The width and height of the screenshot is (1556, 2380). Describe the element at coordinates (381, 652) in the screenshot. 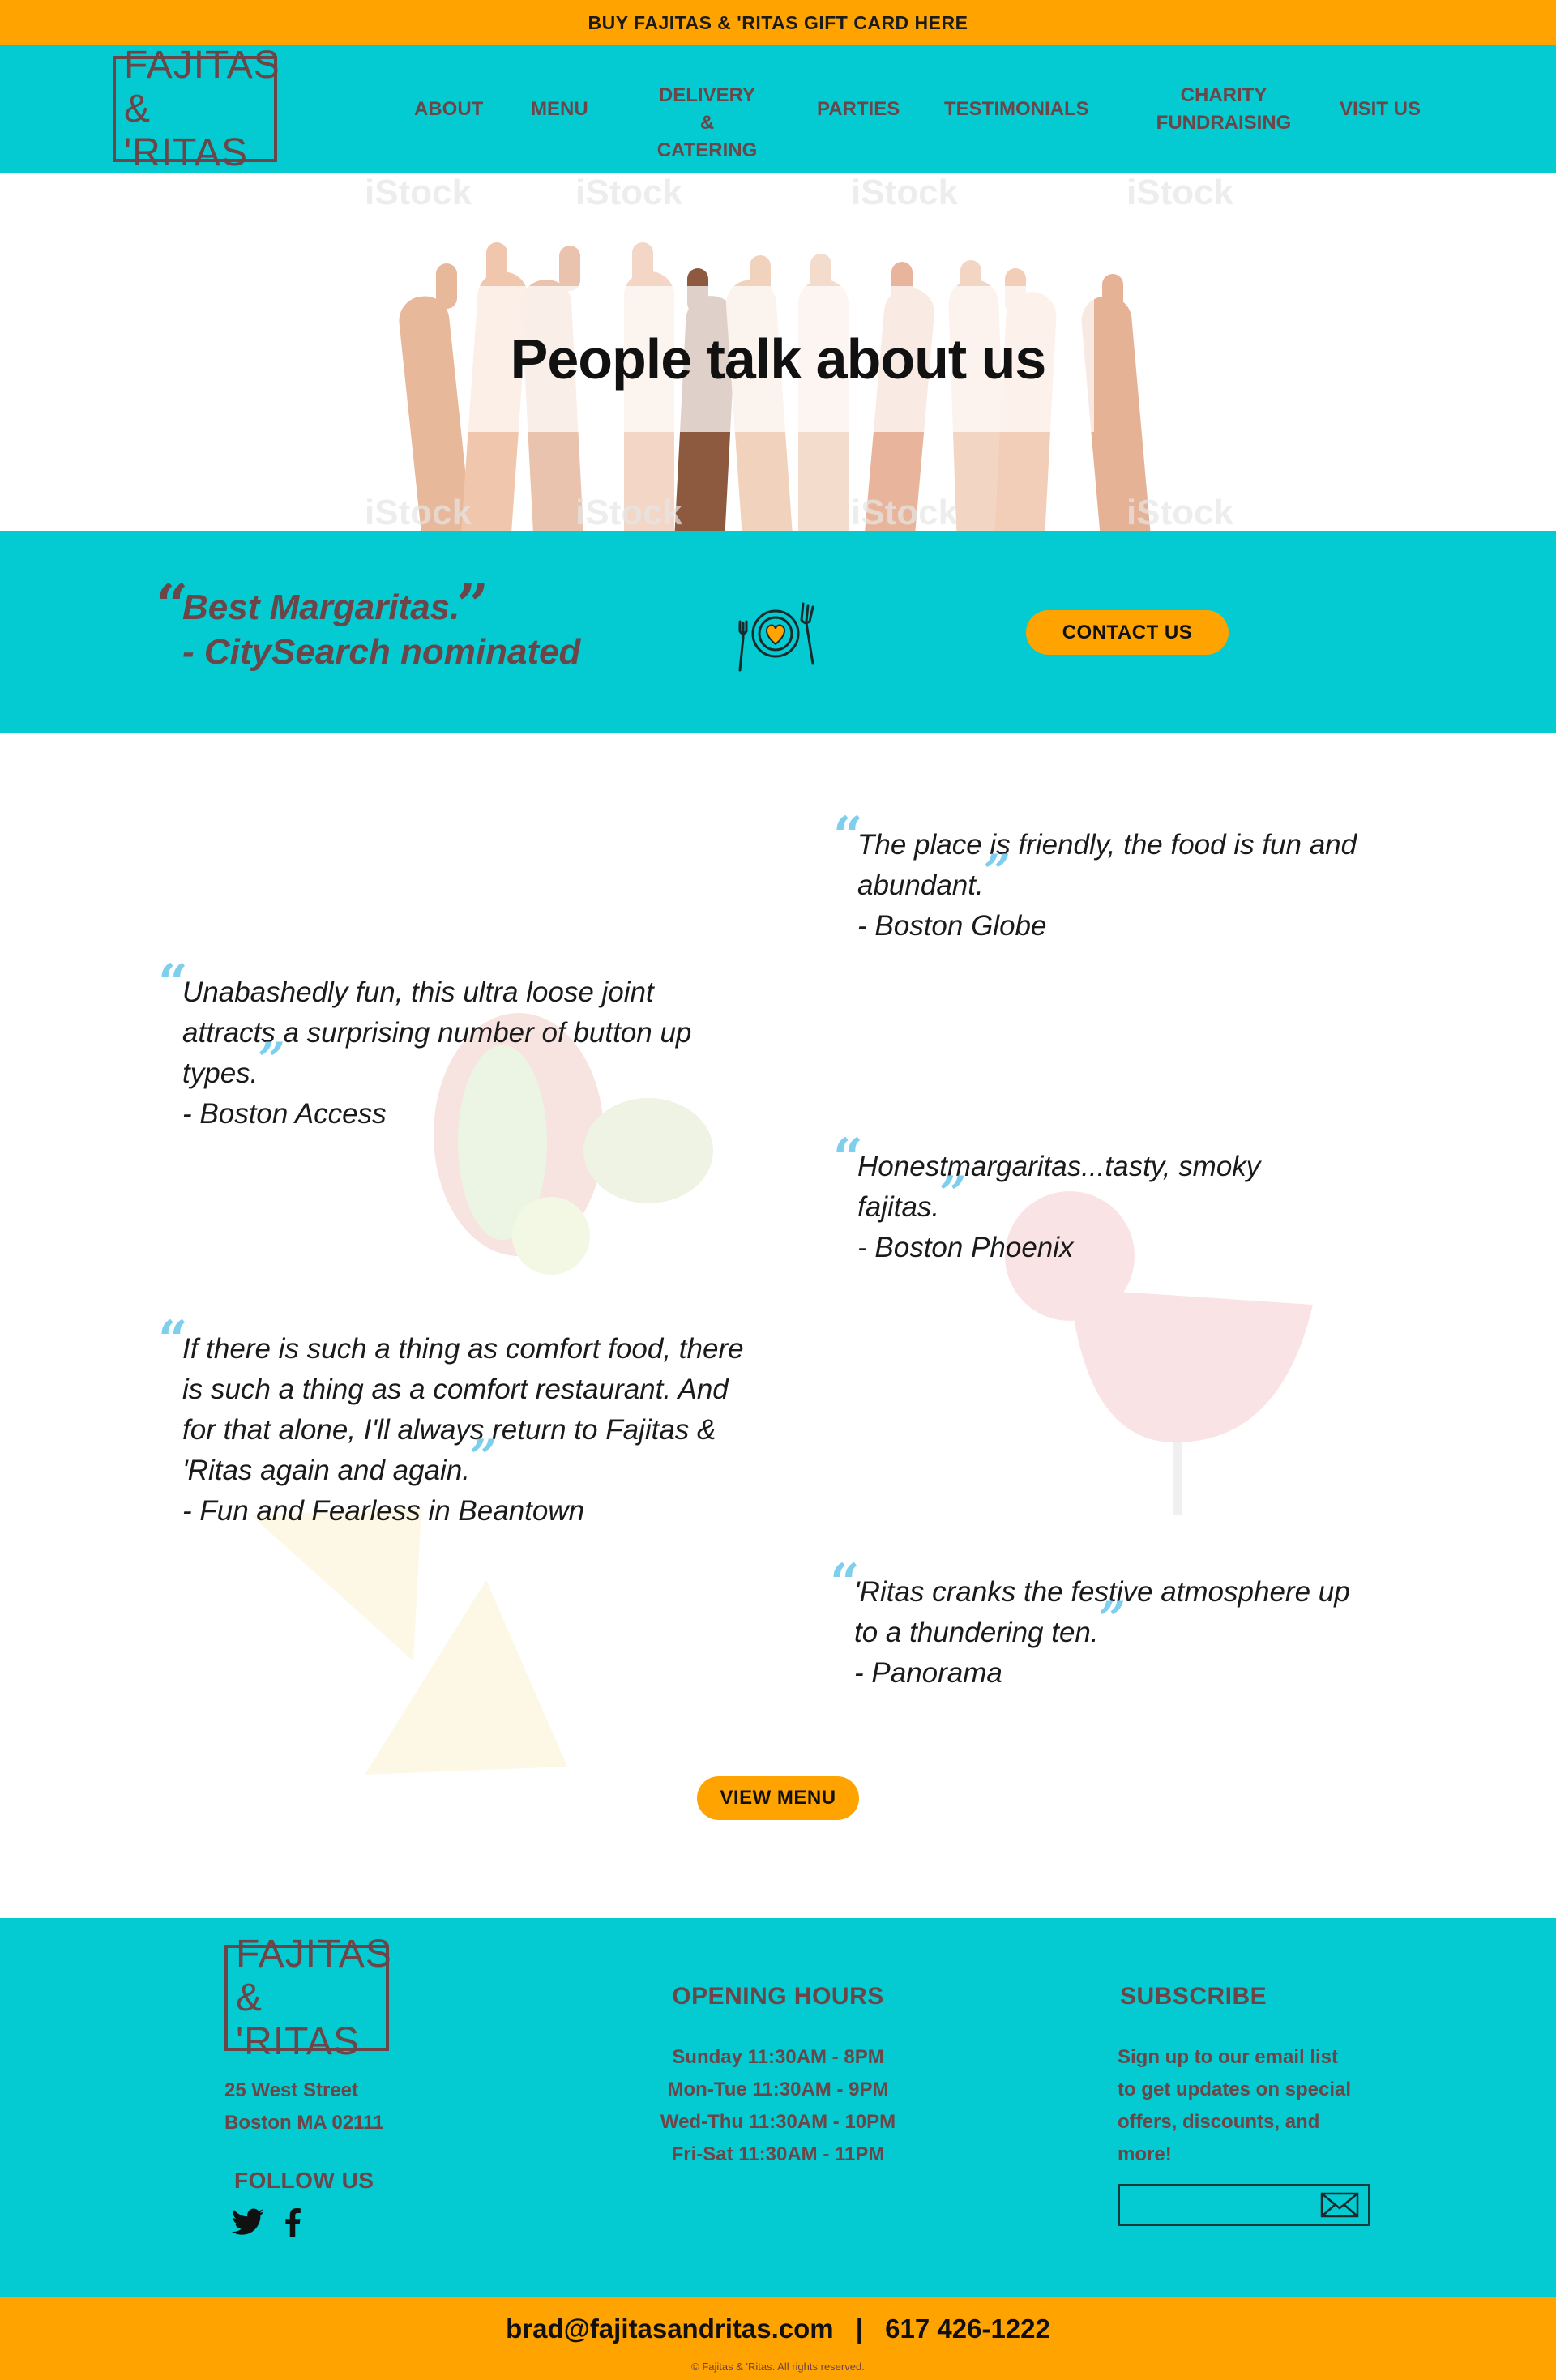

I see `featured-quote-source: - CitySearch nominated` at that location.